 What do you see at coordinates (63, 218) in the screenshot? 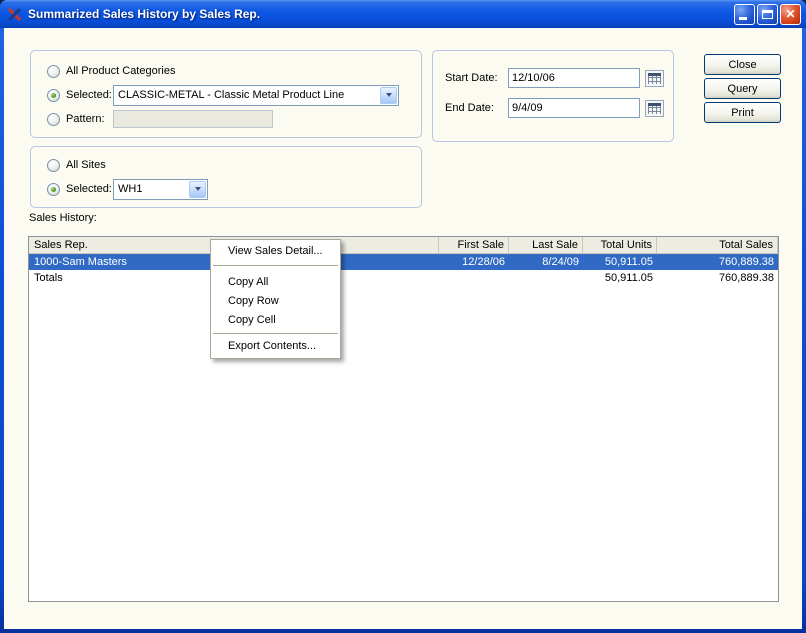
I see `sales-history-label: Sales History:` at bounding box center [63, 218].